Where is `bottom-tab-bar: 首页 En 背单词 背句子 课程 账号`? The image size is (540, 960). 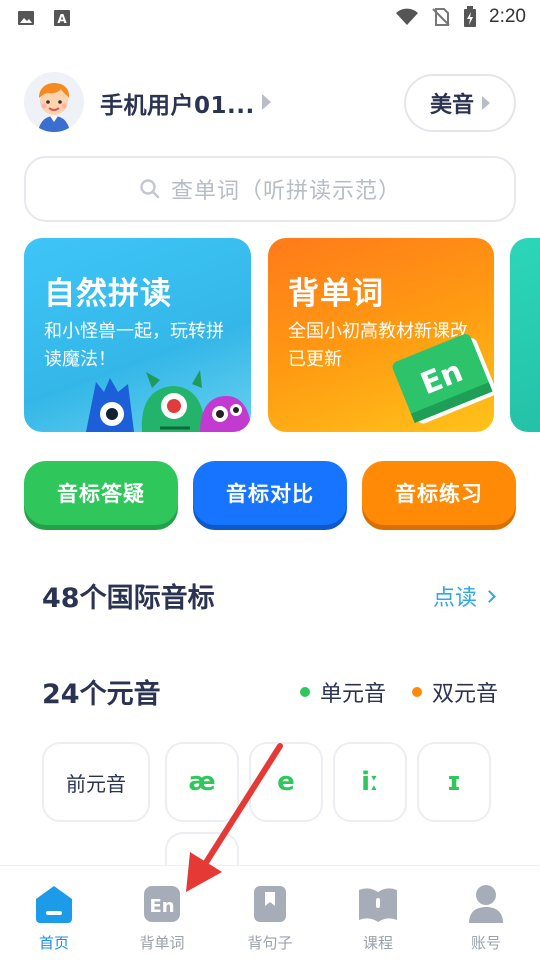 bottom-tab-bar: 首页 En 背单词 背句子 课程 账号 is located at coordinates (270, 913).